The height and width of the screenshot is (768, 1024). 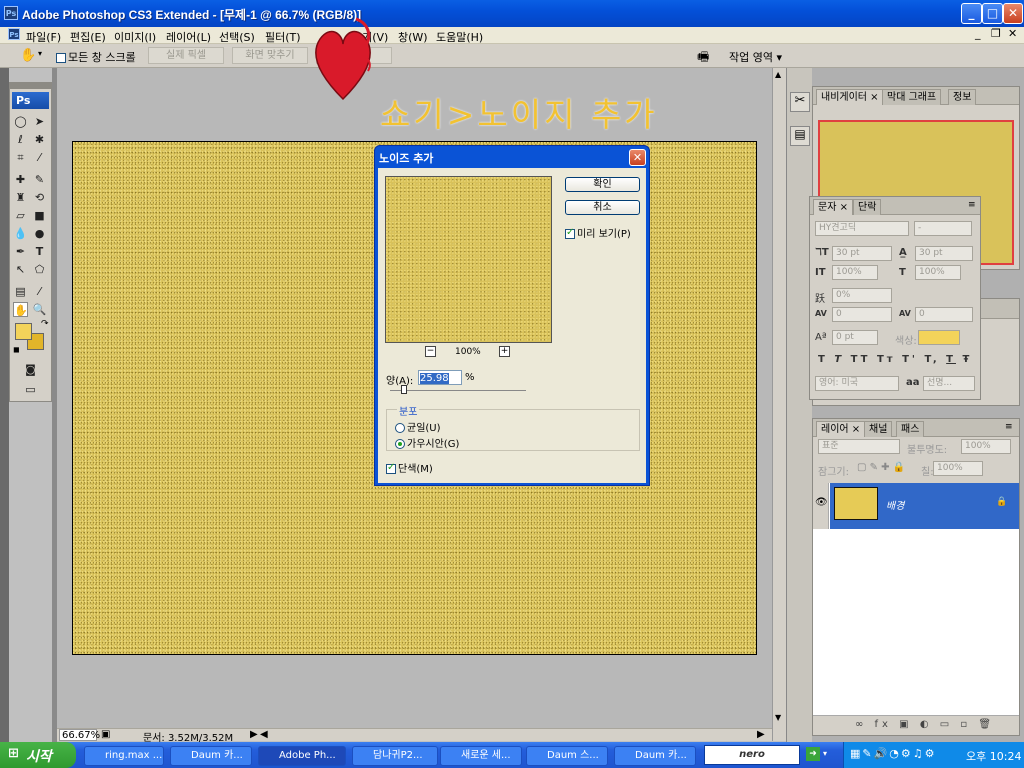 What do you see at coordinates (468, 259) in the screenshot?
I see `noise-preview` at bounding box center [468, 259].